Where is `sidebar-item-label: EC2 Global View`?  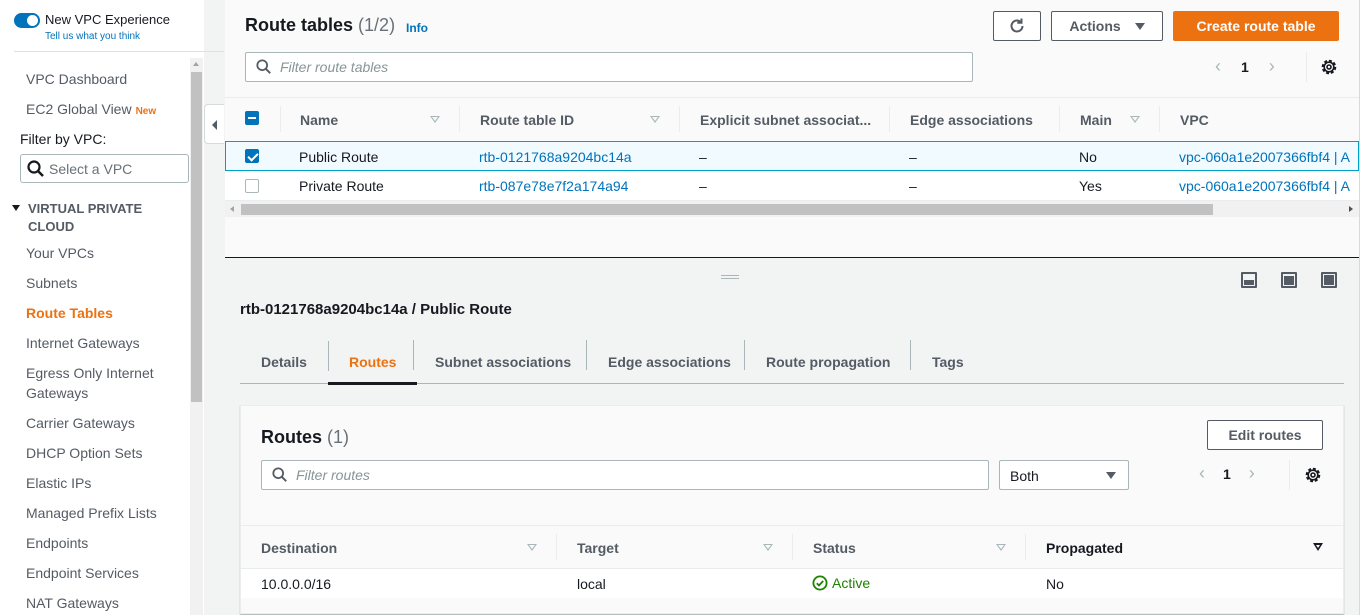
sidebar-item-label: EC2 Global View is located at coordinates (79, 109).